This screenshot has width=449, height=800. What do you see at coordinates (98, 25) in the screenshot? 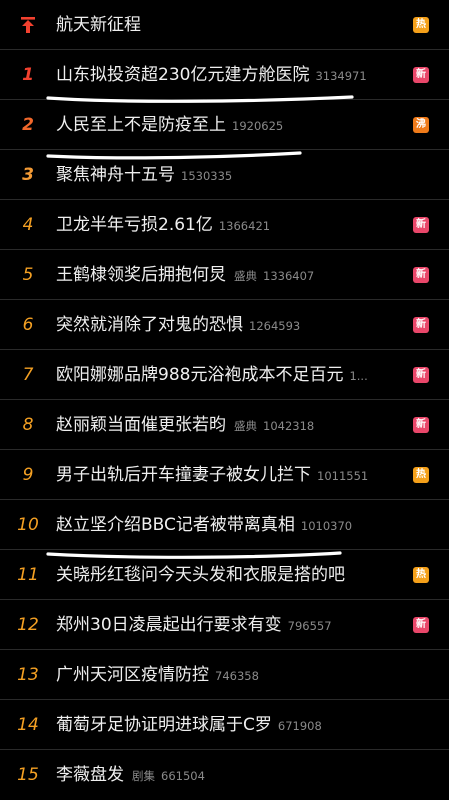
I see `item-title: 航天新征程` at bounding box center [98, 25].